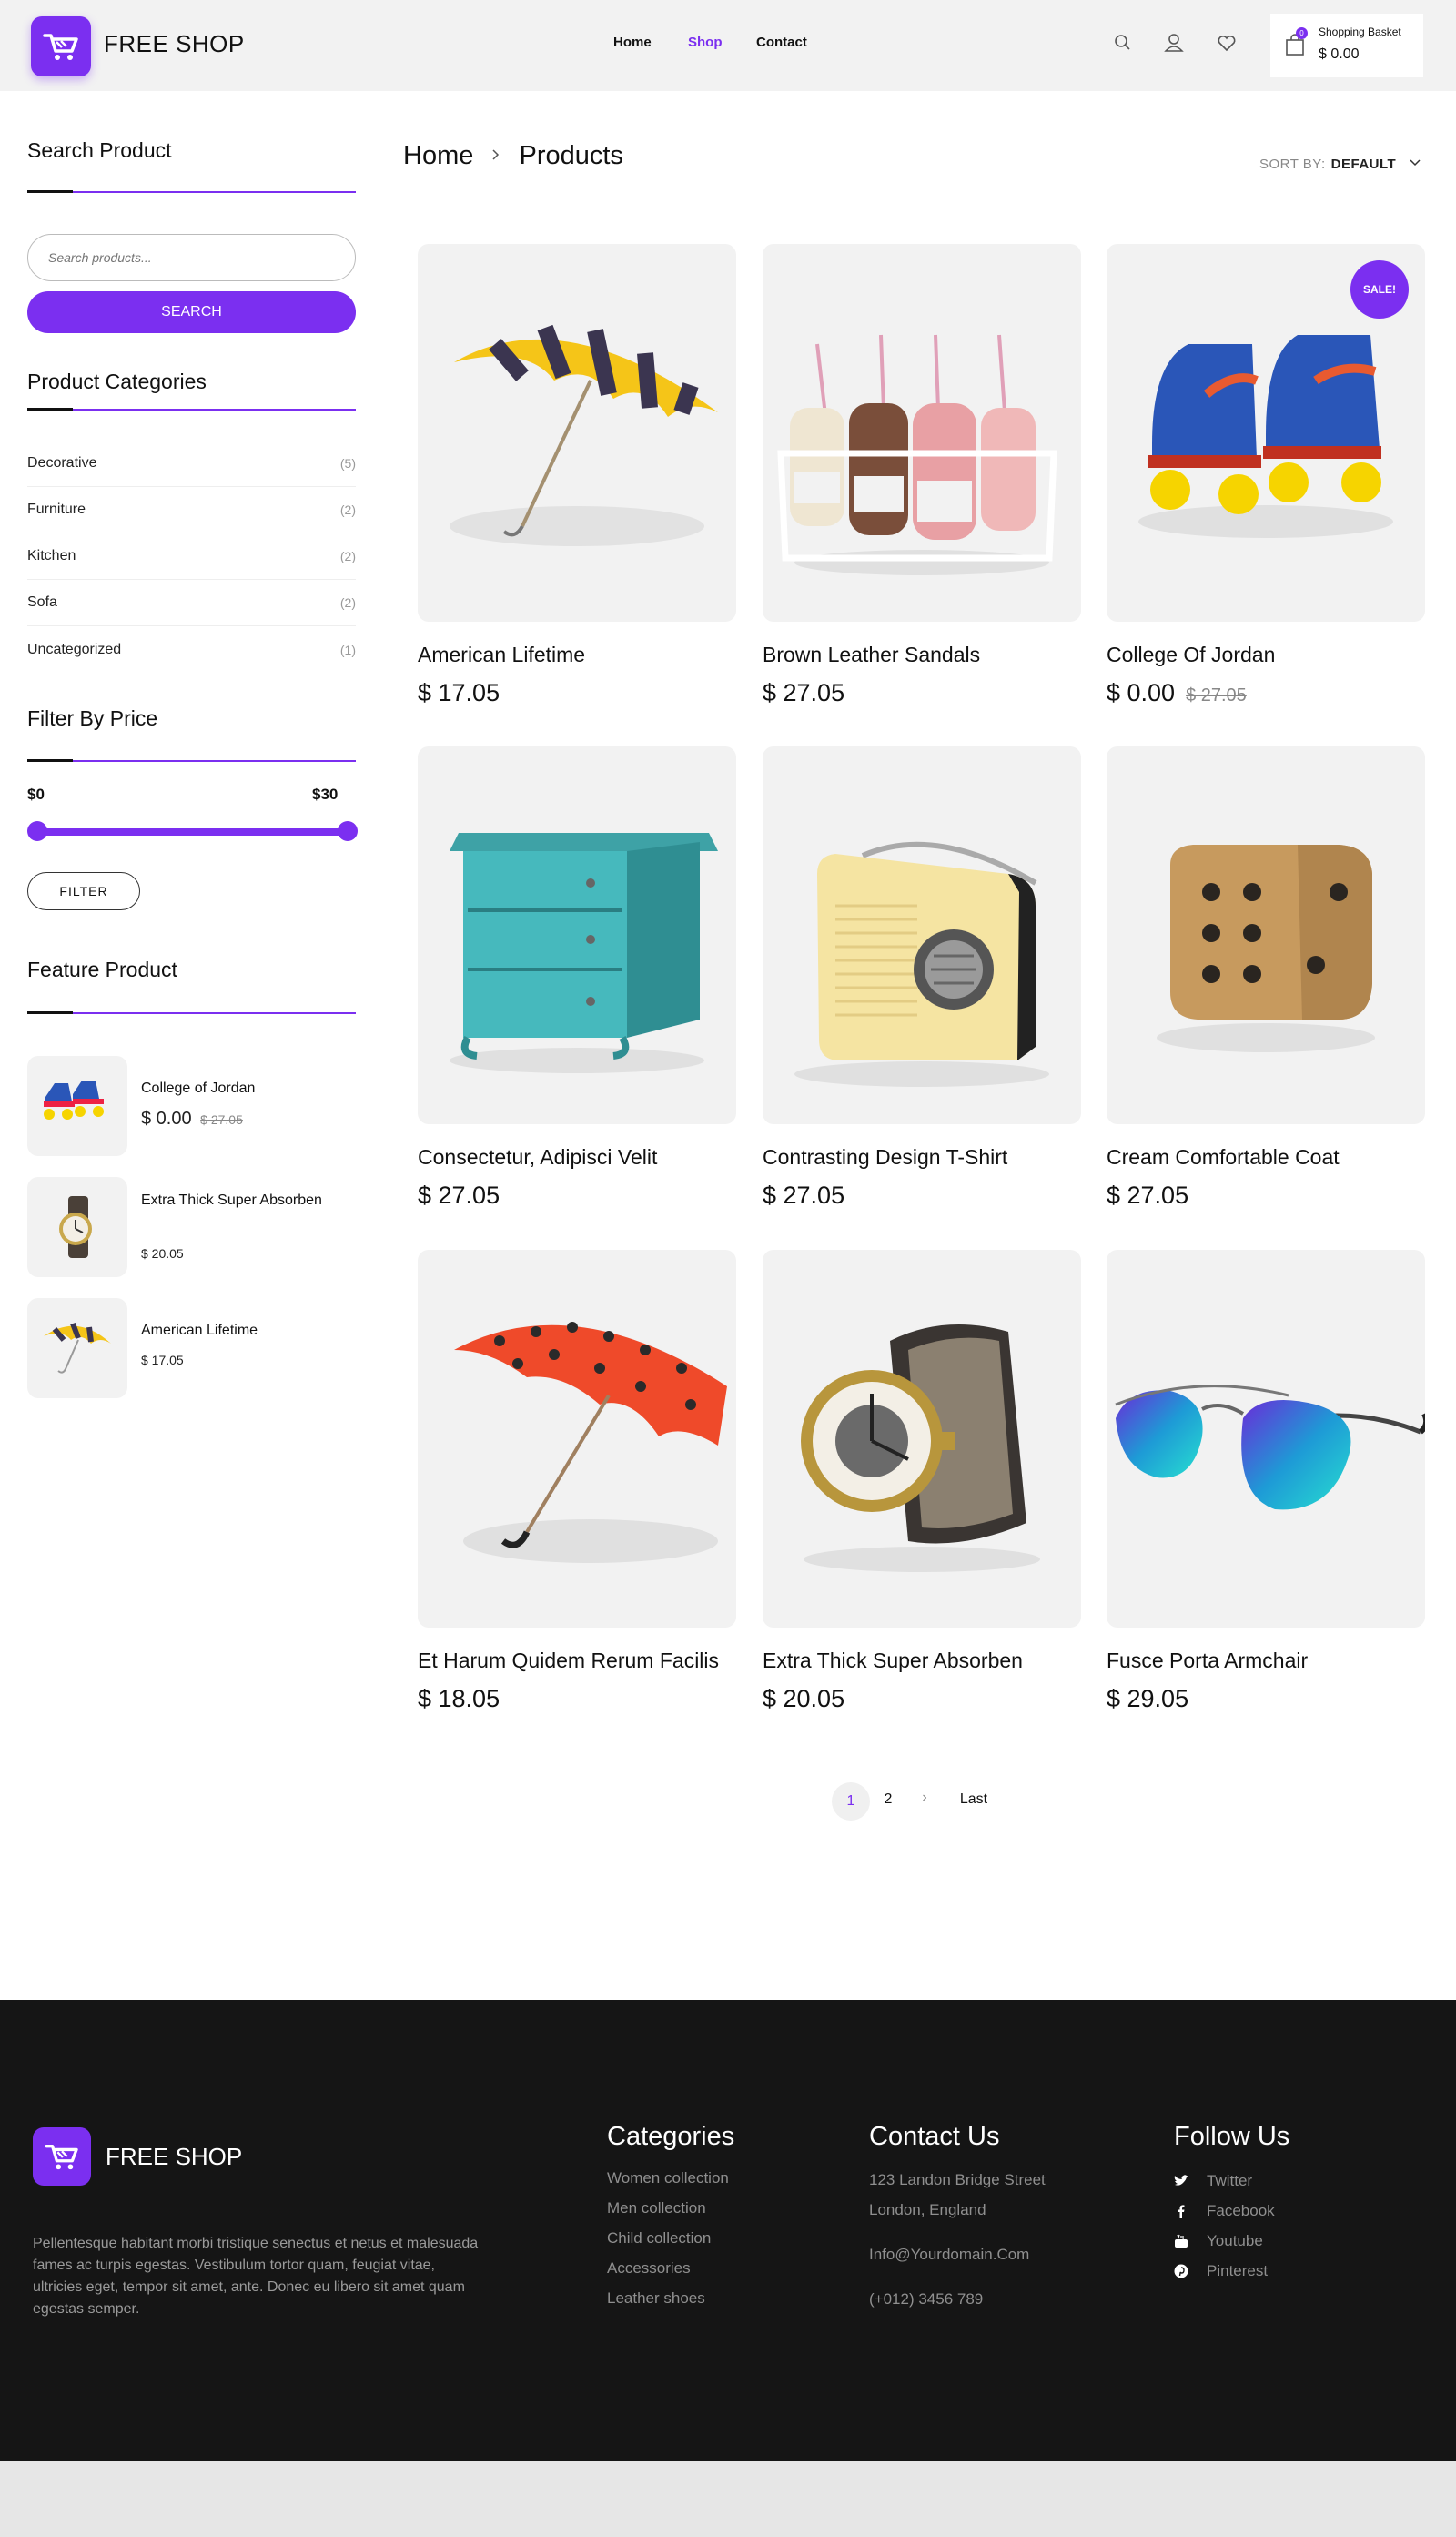  Describe the element at coordinates (174, 2157) in the screenshot. I see `footer-logo-text: FREE SHOP` at that location.